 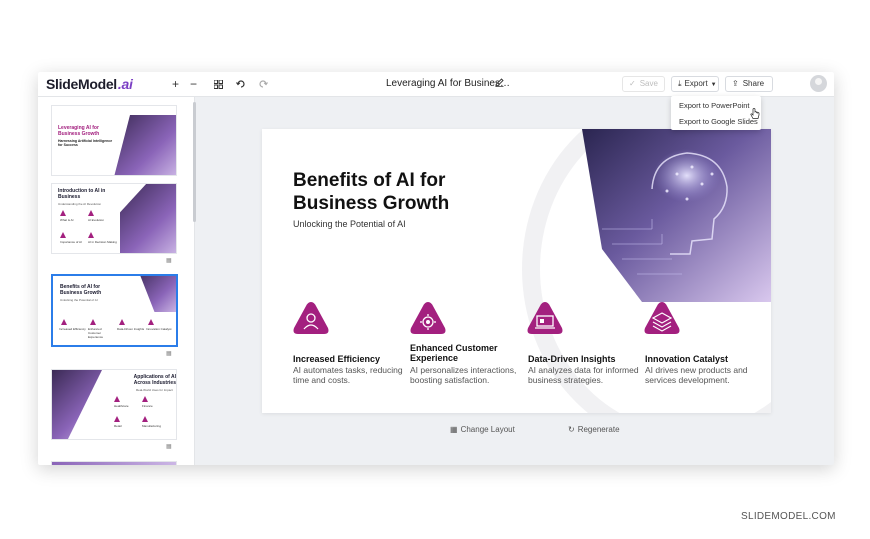 What do you see at coordinates (499, 84) in the screenshot?
I see `pencil-icon` at bounding box center [499, 84].